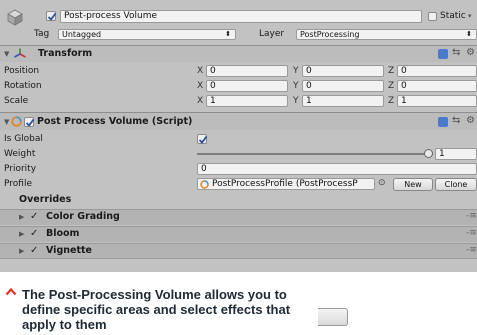 This screenshot has width=477, height=335. What do you see at coordinates (11, 292) in the screenshot?
I see `chevron-up-icon` at bounding box center [11, 292].